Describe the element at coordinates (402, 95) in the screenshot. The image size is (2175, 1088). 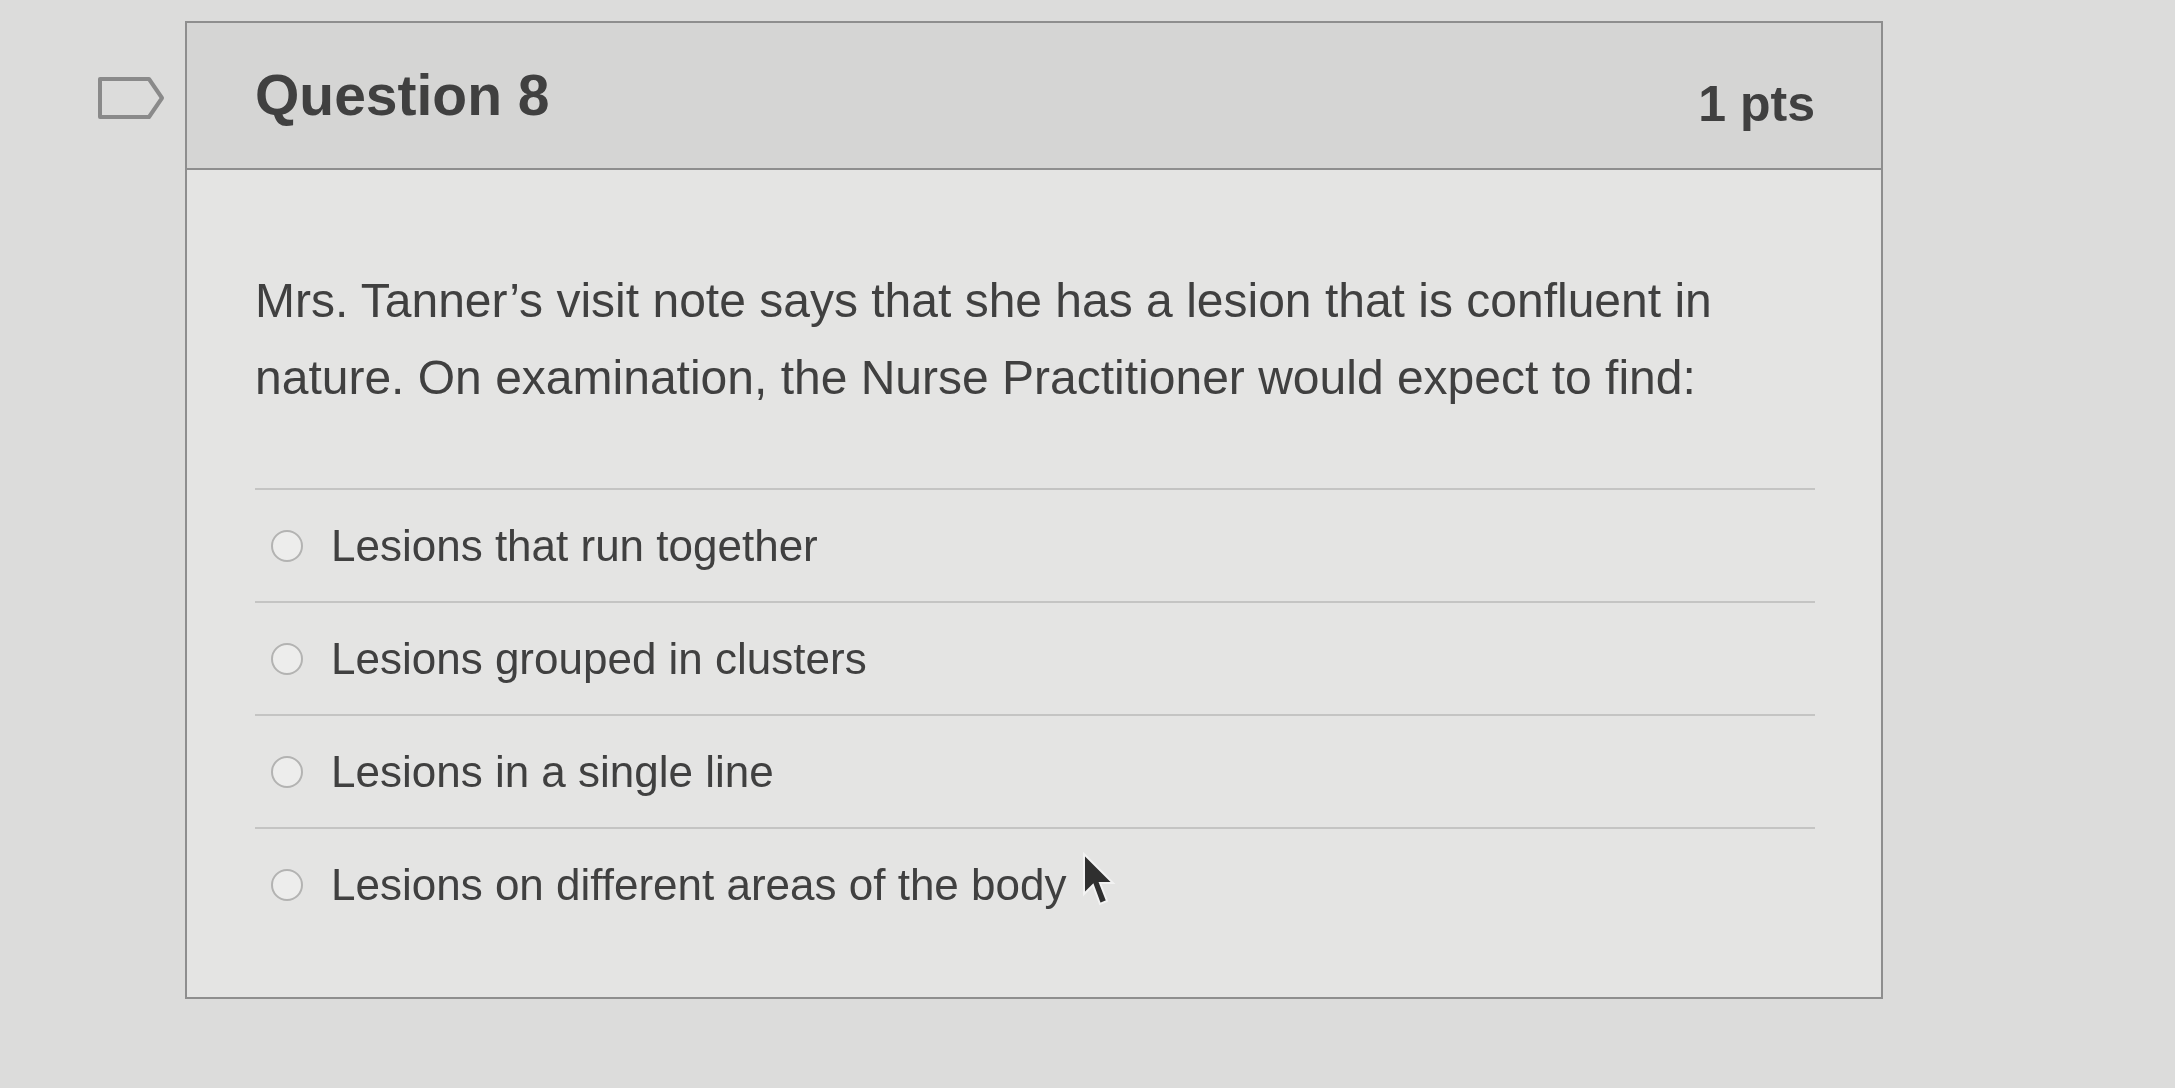
I see `question-title: Question 8` at that location.